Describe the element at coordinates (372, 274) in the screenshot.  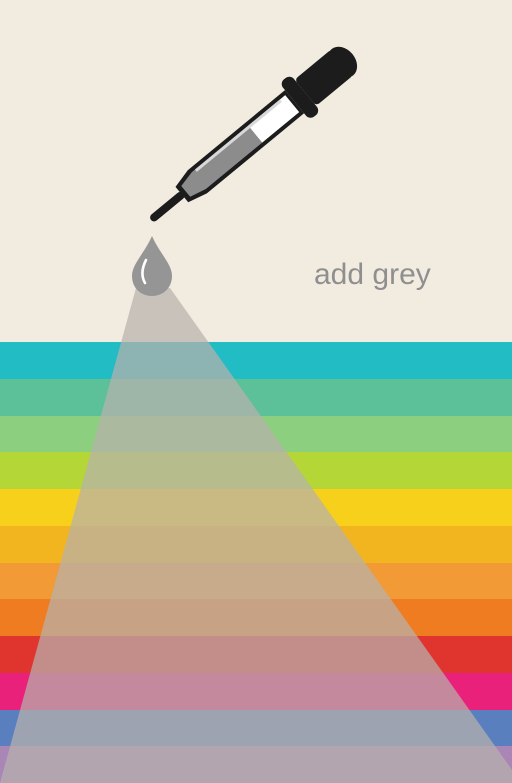
I see `caption-text: add grey` at that location.